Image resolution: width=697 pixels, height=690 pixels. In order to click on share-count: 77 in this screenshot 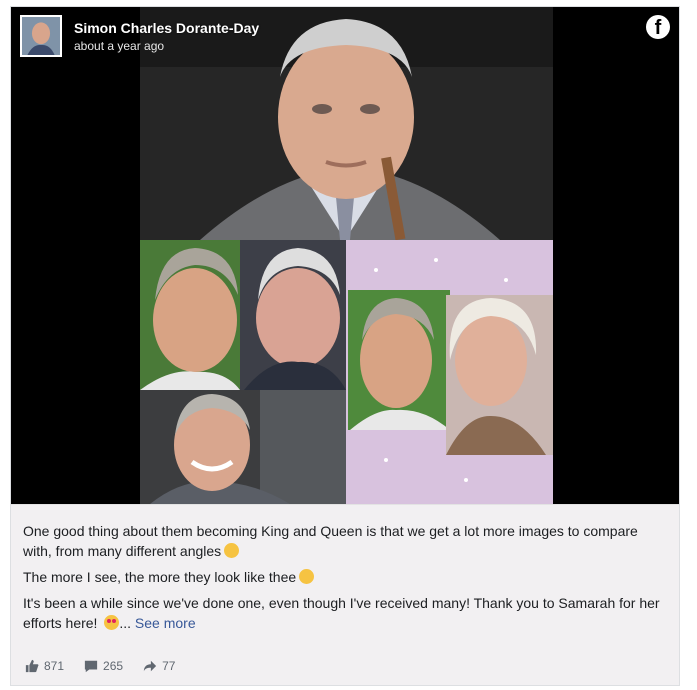, I will do `click(159, 666)`.